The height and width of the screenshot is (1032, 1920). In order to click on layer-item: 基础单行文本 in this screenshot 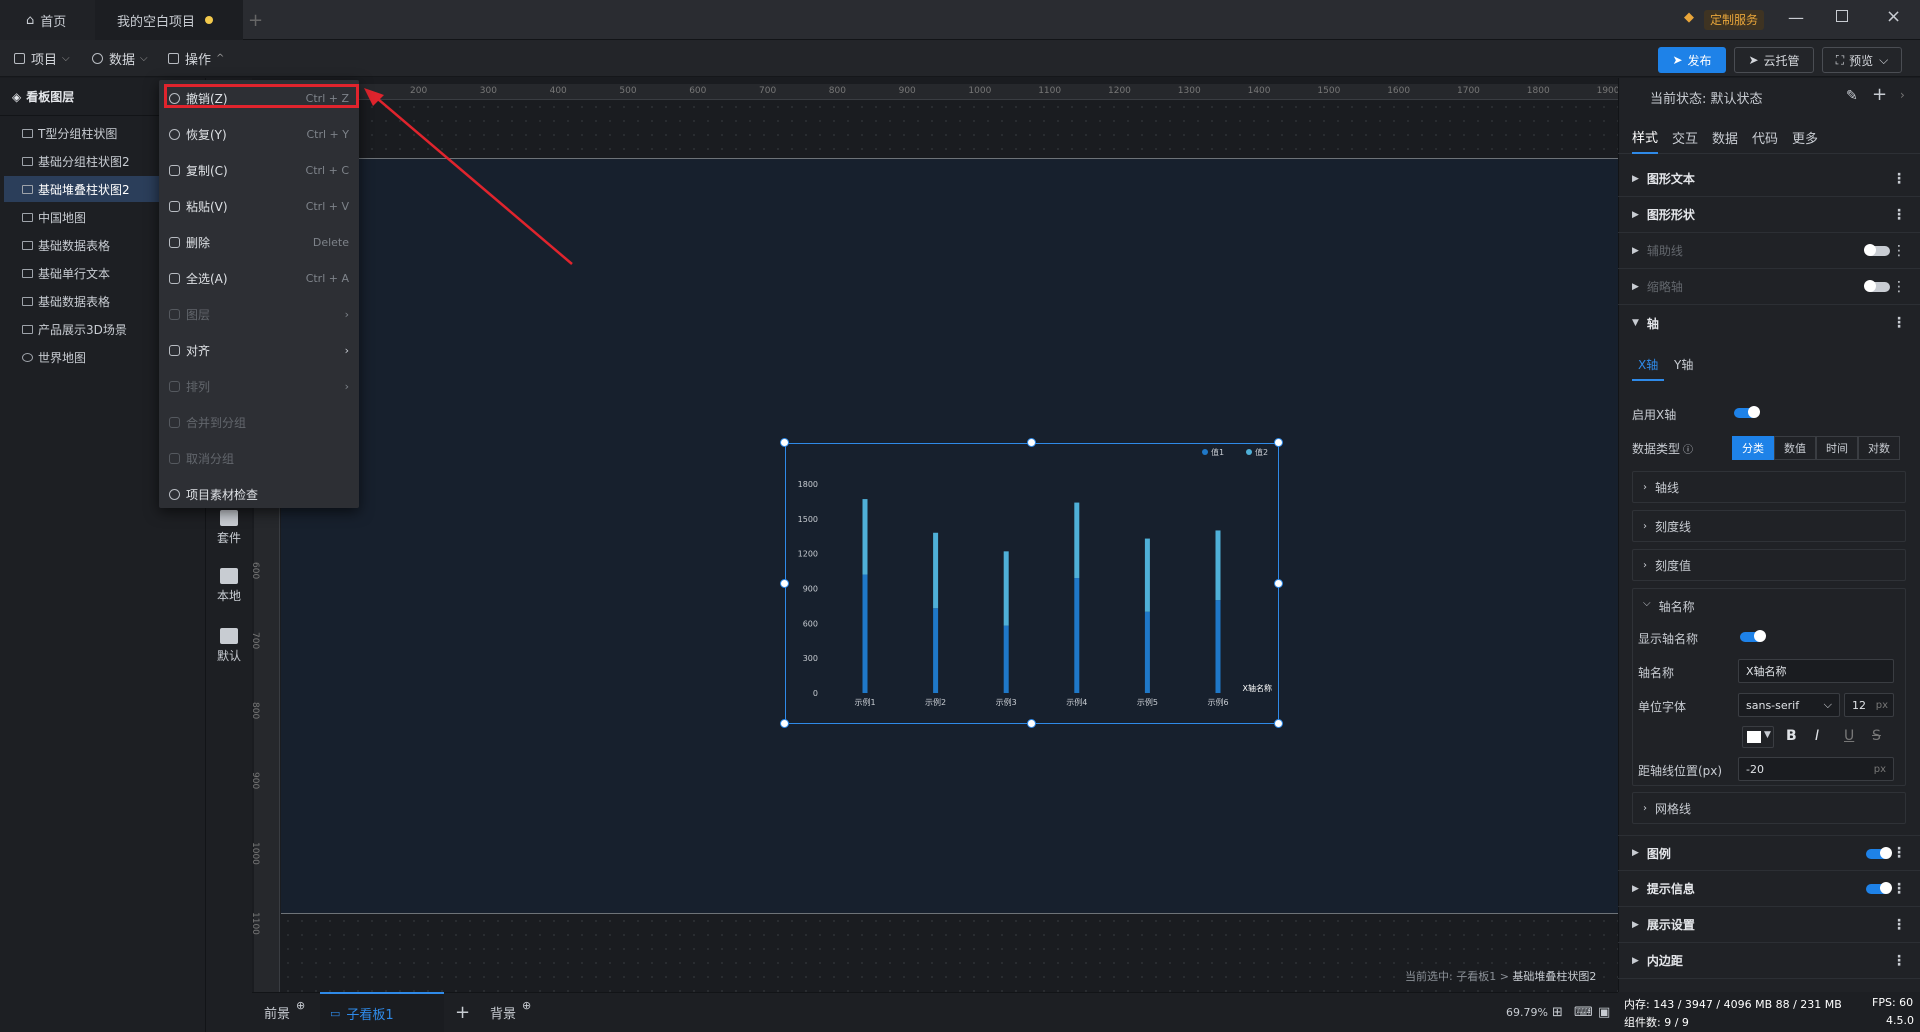, I will do `click(83, 273)`.